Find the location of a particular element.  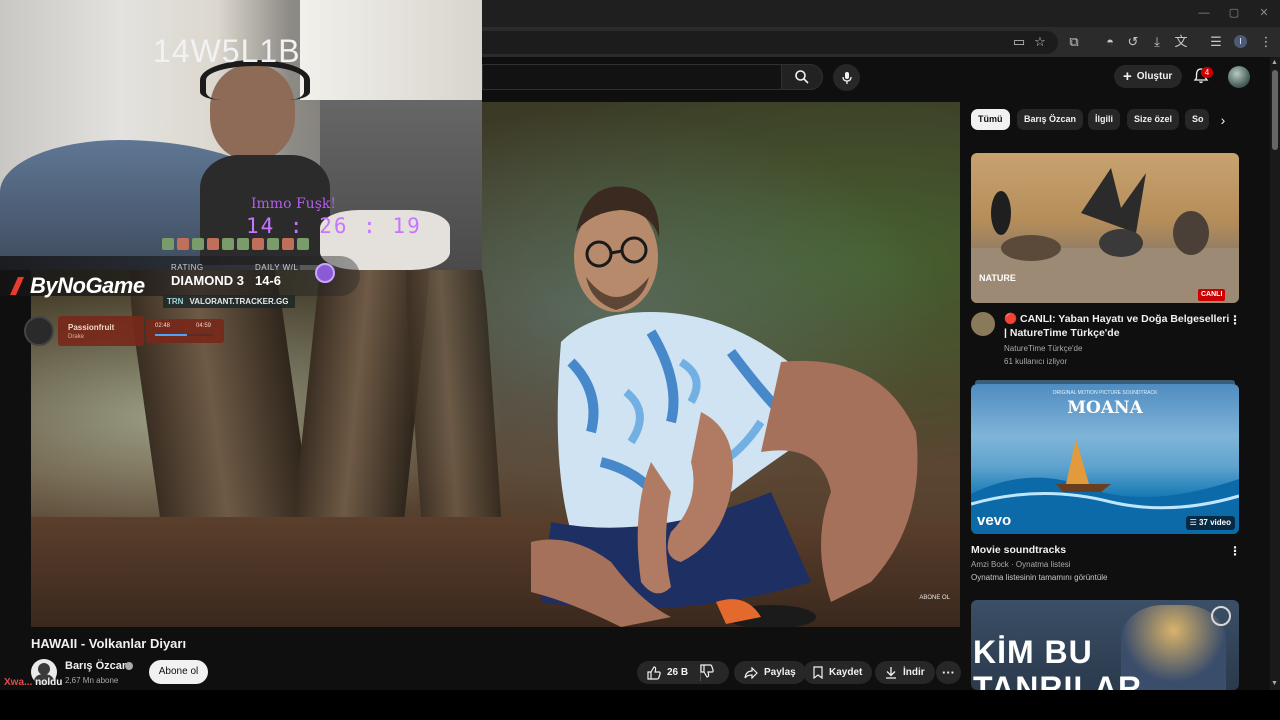

history-icon: ↺ is located at coordinates (1133, 42).